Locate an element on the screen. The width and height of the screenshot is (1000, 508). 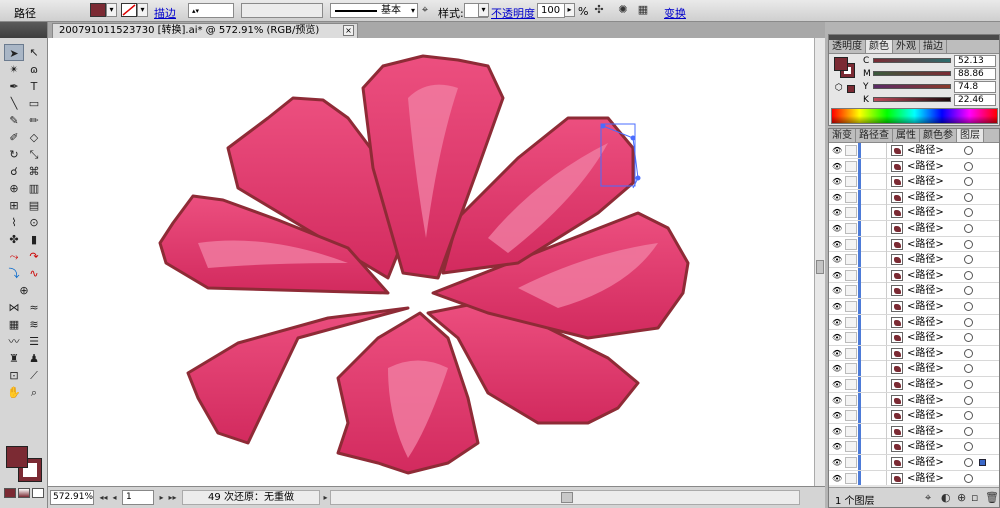
align-options-icon: ▦ is located at coordinates (643, 10).